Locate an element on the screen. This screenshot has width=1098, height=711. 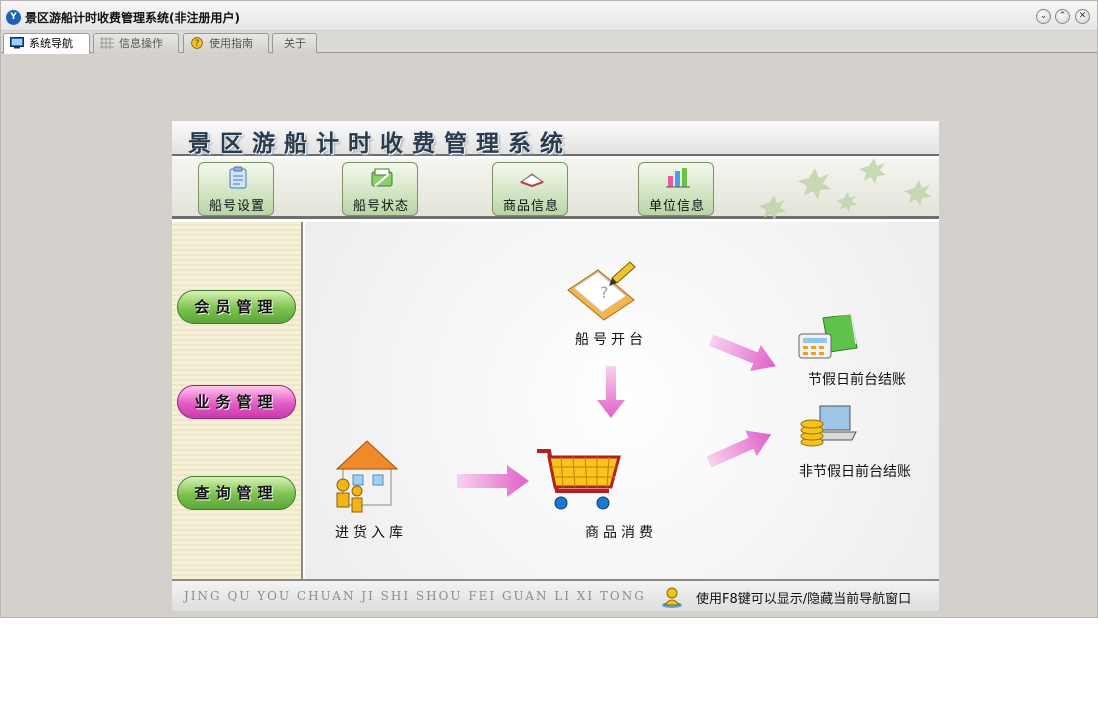
open-boat-icon: ? is located at coordinates (601, 291).